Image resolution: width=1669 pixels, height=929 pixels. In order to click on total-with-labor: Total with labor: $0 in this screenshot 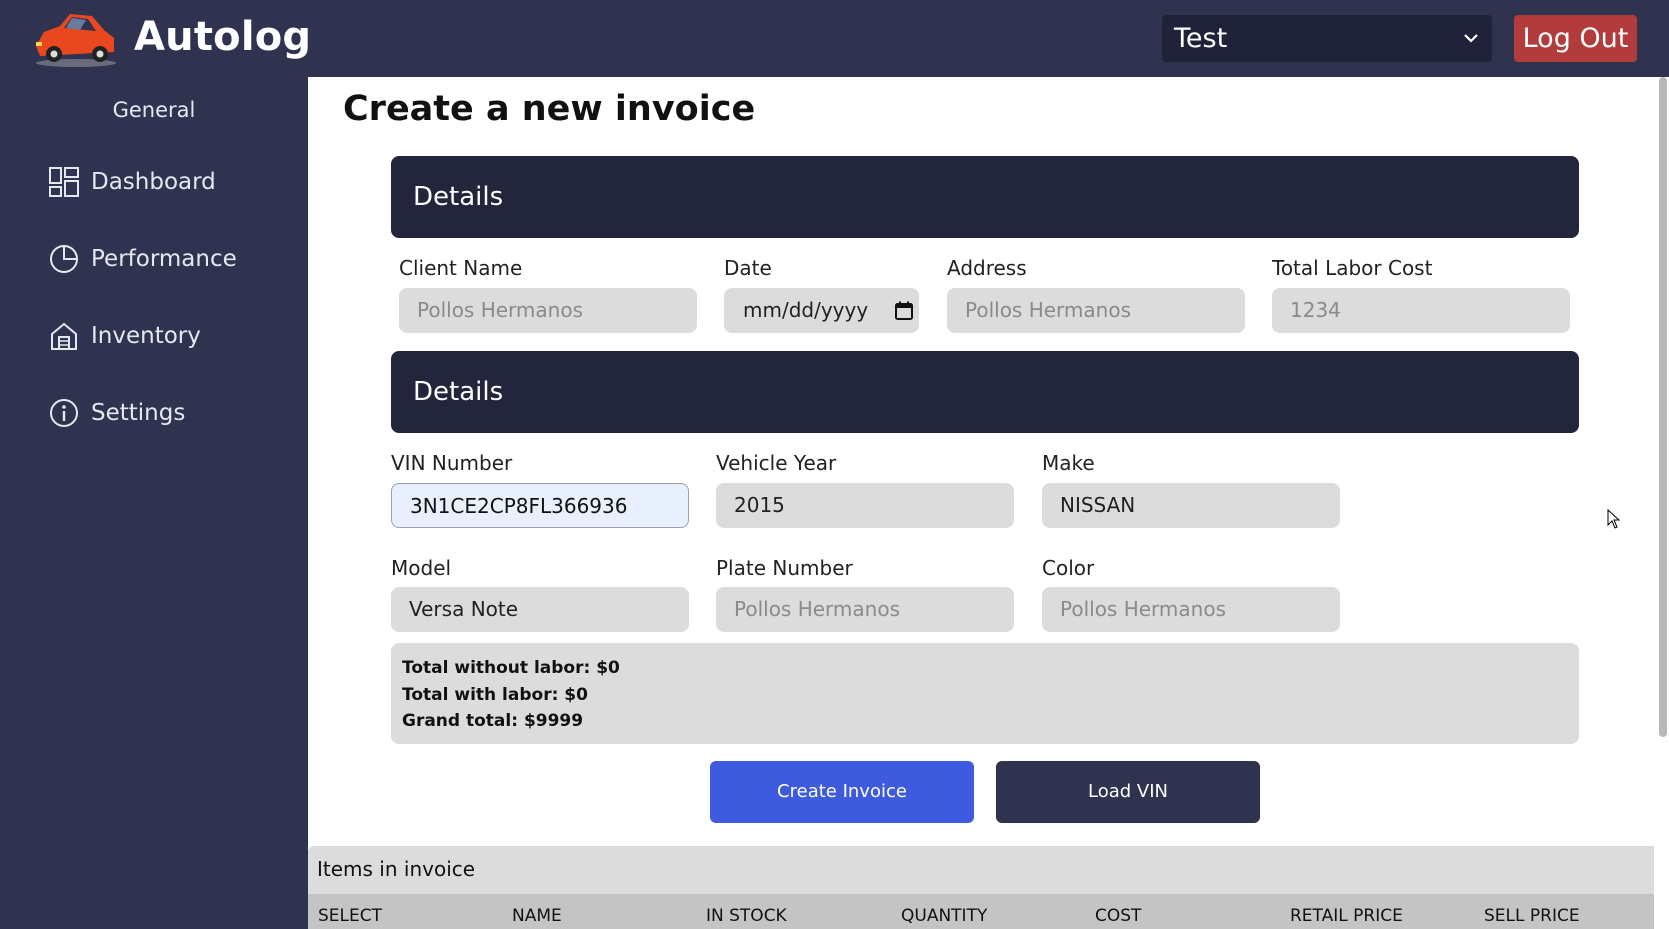, I will do `click(495, 694)`.